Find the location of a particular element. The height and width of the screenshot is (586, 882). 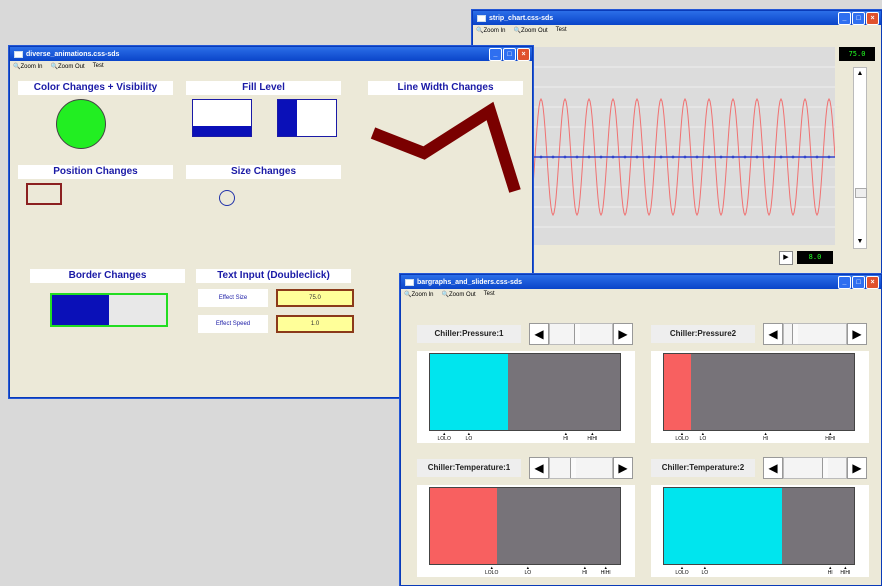

window-title: bargraphs_and_sliders.css-sds is located at coordinates (470, 282).